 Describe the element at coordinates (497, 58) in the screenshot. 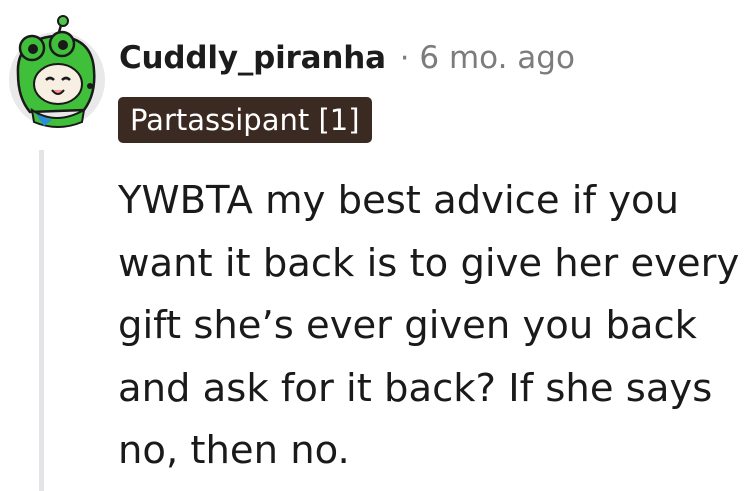

I see `comment-timestamp: 6 mo. ago` at that location.